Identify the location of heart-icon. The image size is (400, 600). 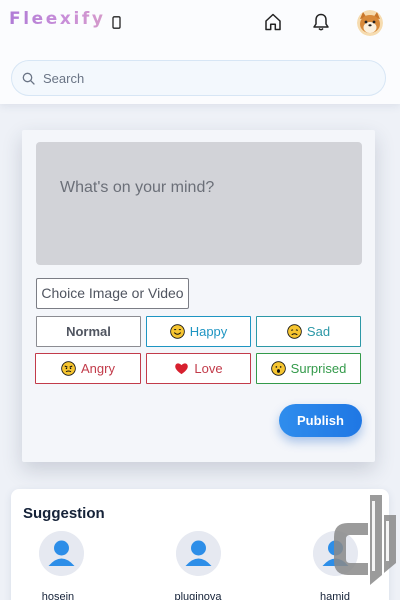
(182, 369).